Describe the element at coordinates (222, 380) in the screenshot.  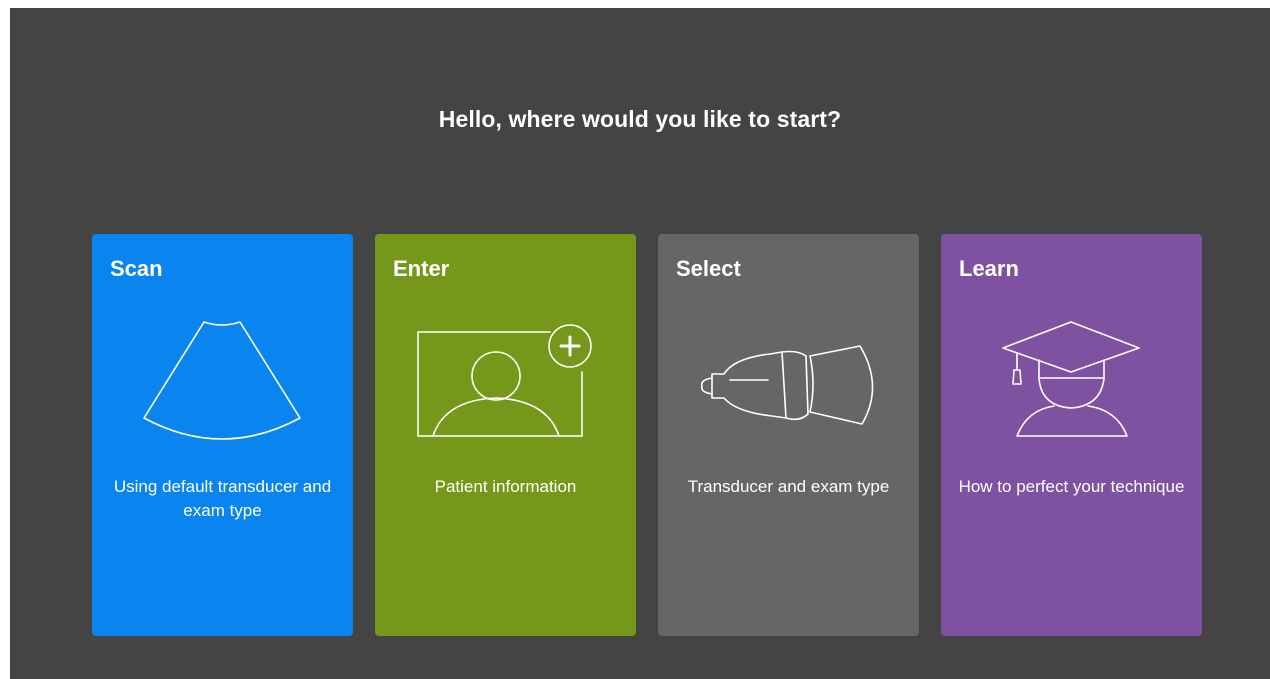
I see `ultrasound-fan-icon` at that location.